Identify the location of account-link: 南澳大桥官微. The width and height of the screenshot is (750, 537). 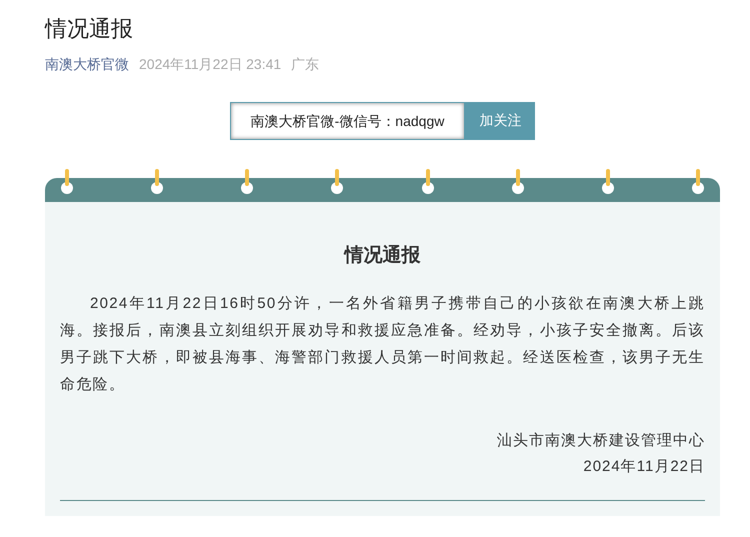
(87, 65).